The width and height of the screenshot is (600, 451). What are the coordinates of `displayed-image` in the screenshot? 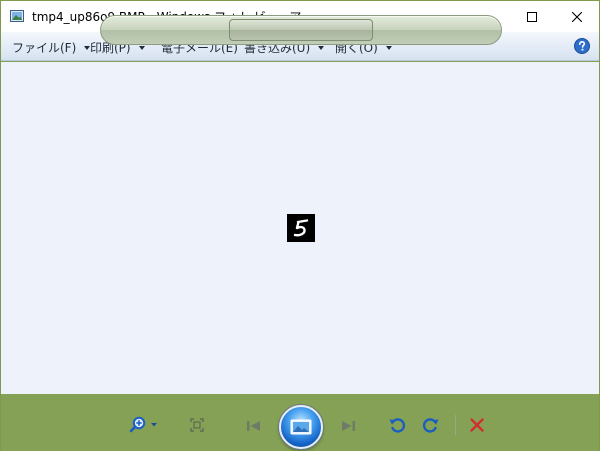 It's located at (301, 228).